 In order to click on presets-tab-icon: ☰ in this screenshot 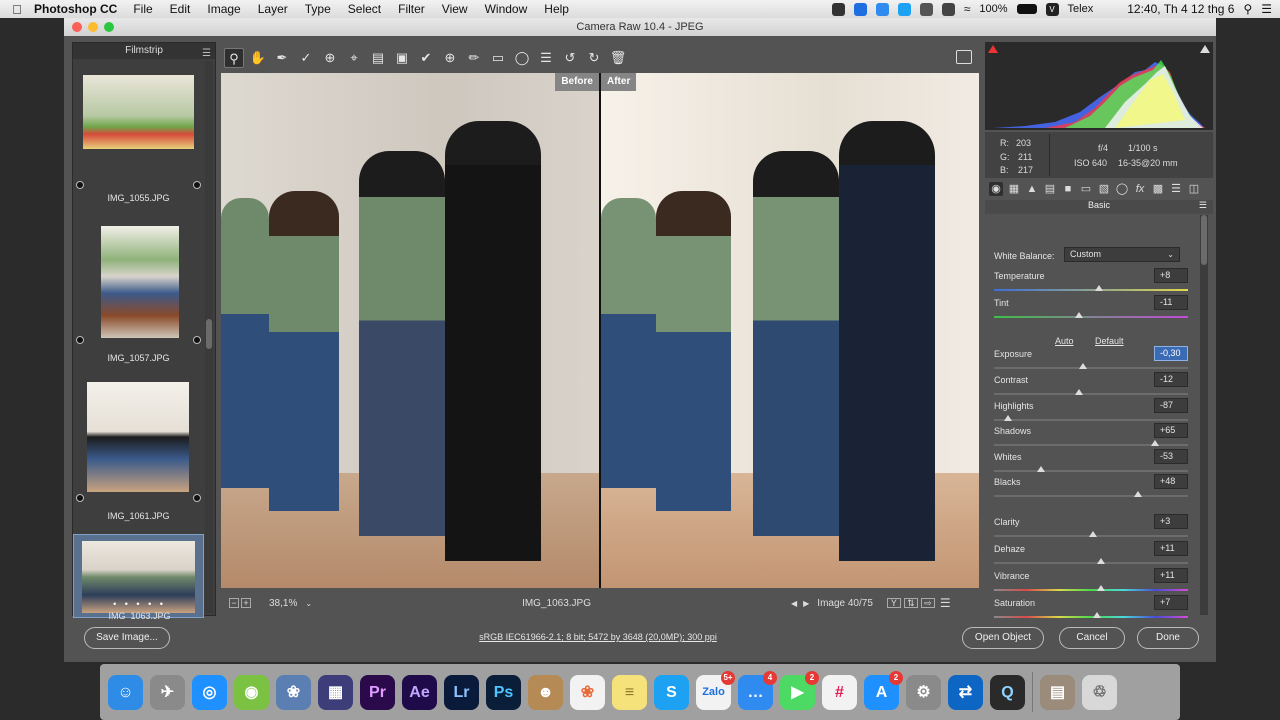, I will do `click(1176, 189)`.